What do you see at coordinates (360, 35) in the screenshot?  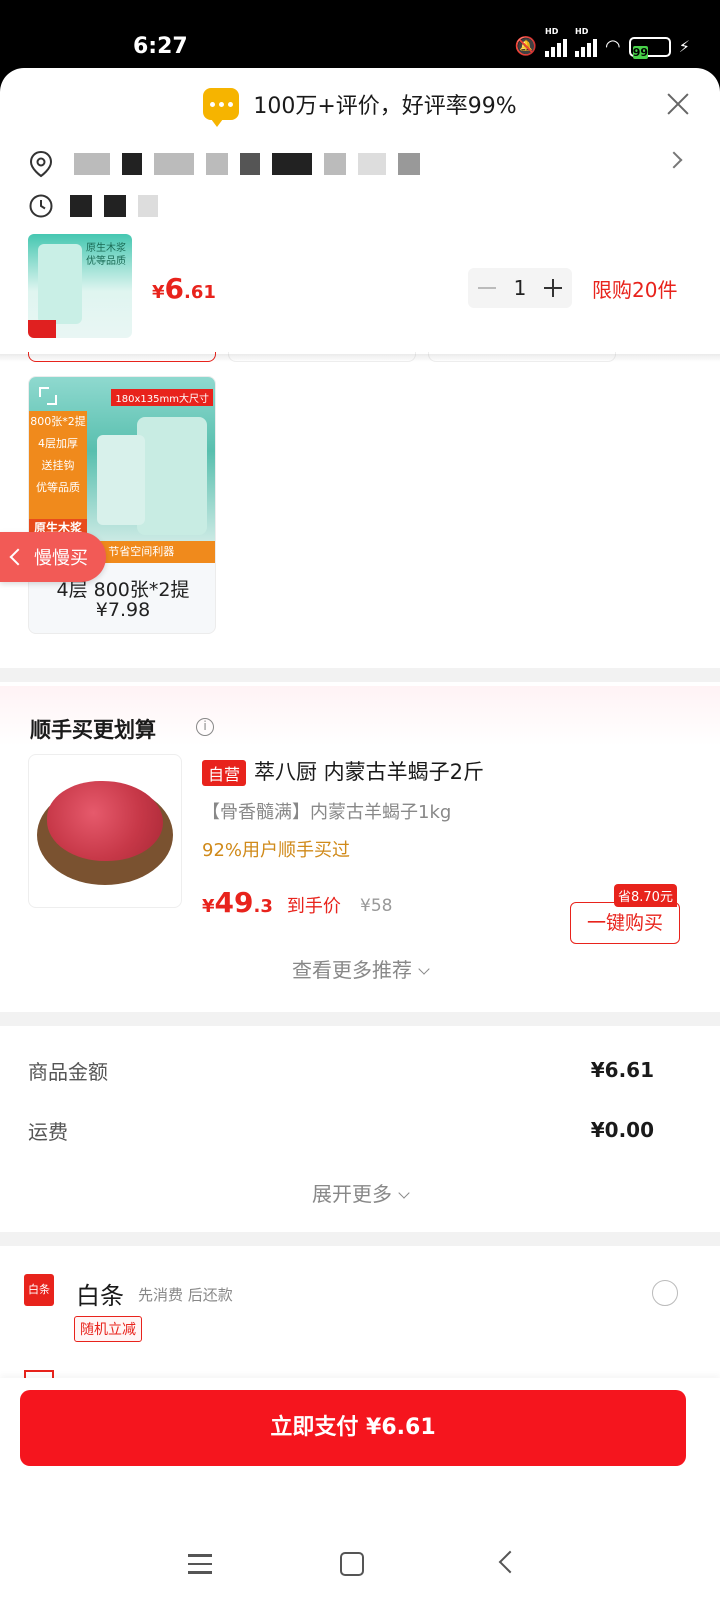 I see `status-bar: 6:27 🔕 HD HD ◠ 99 ⚡` at bounding box center [360, 35].